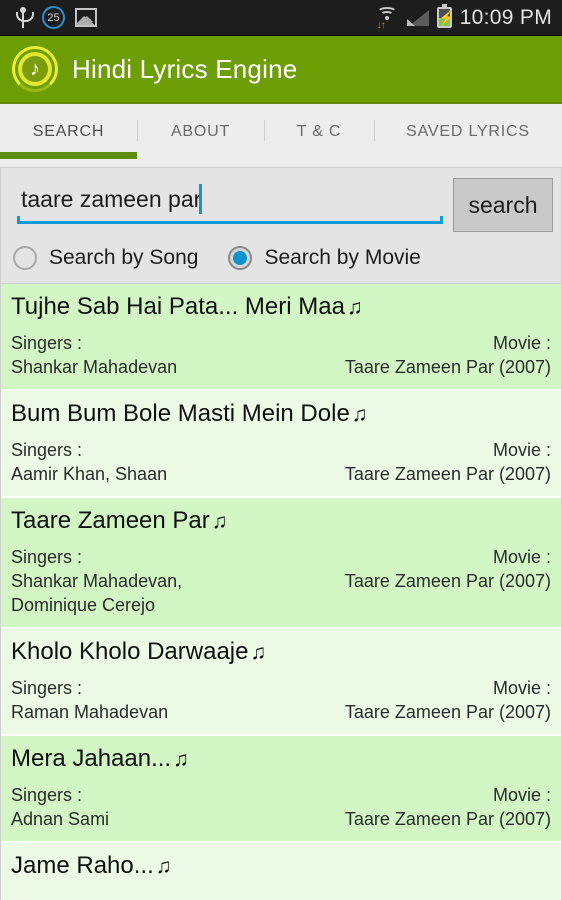 The image size is (562, 900). I want to click on song-title: Bum Bum Bole Masti Mein Dole♫, so click(281, 414).